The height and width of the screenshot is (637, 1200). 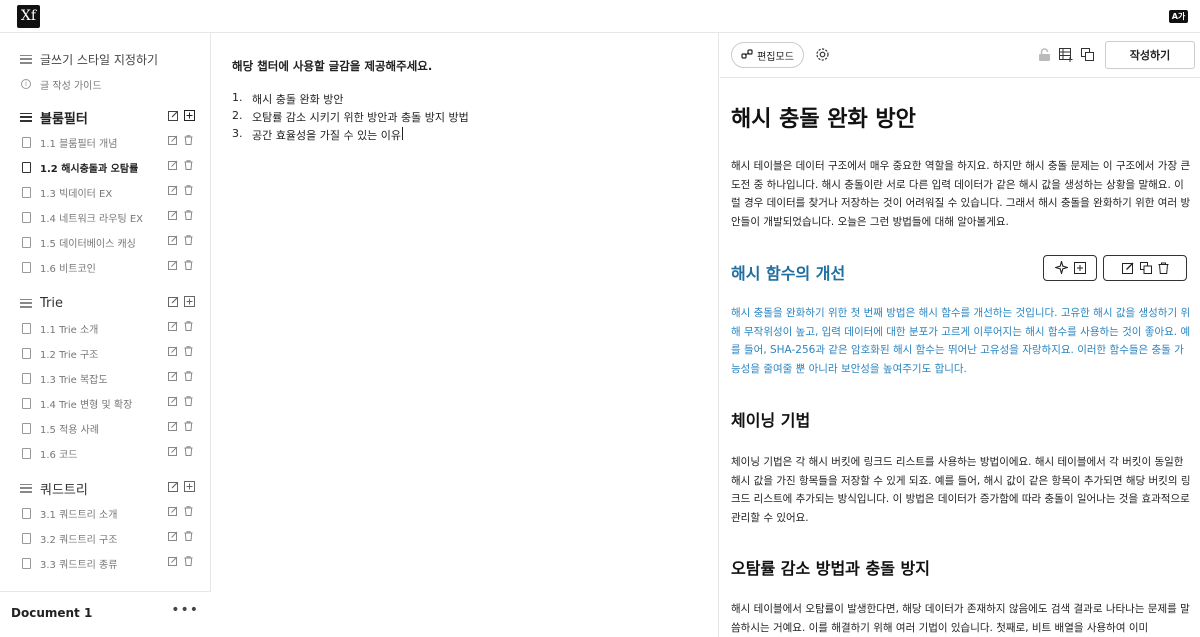 What do you see at coordinates (105, 242) in the screenshot?
I see `sidebar-subitem: 1.5 데이터베이스 캐싱` at bounding box center [105, 242].